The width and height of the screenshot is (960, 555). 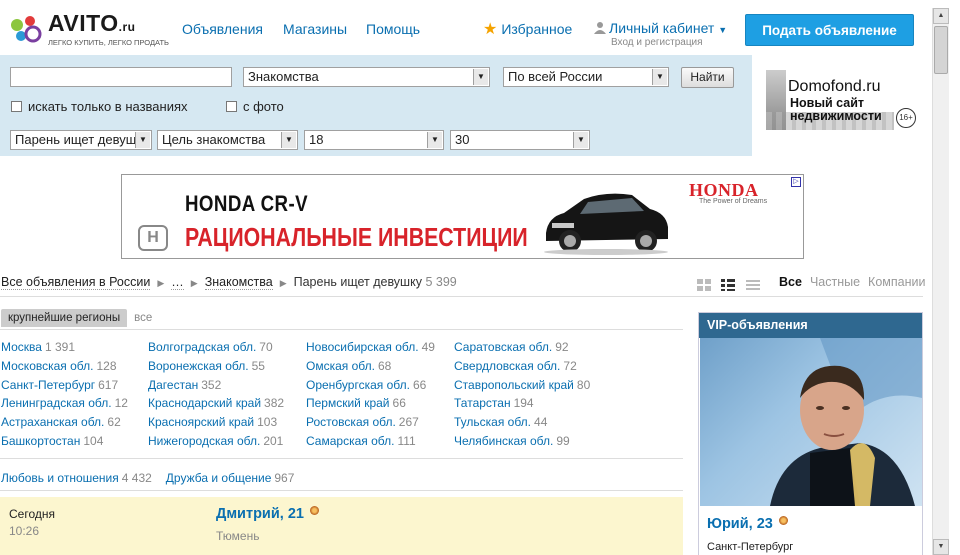 I want to click on filter-all: Все, so click(x=790, y=282).